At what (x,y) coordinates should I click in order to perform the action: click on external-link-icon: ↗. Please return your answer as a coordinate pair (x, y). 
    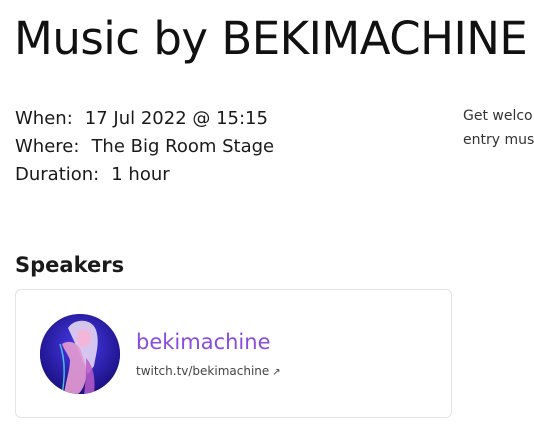
    Looking at the image, I should click on (276, 372).